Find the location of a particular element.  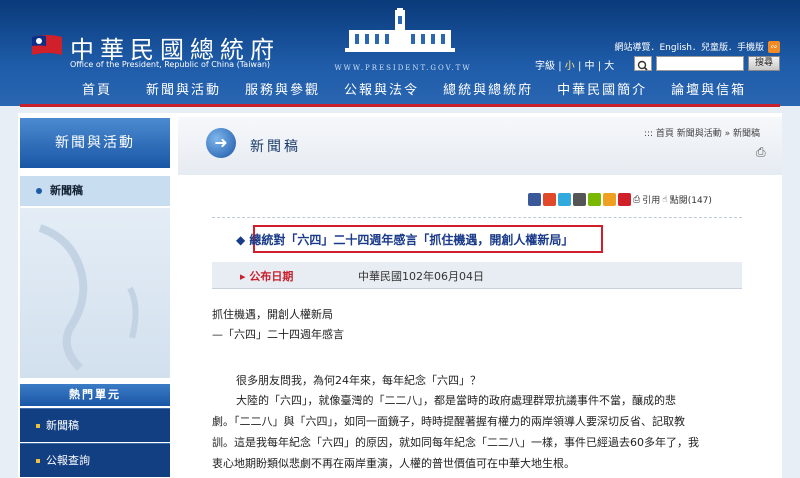

nav-home: 首頁 is located at coordinates (97, 88).